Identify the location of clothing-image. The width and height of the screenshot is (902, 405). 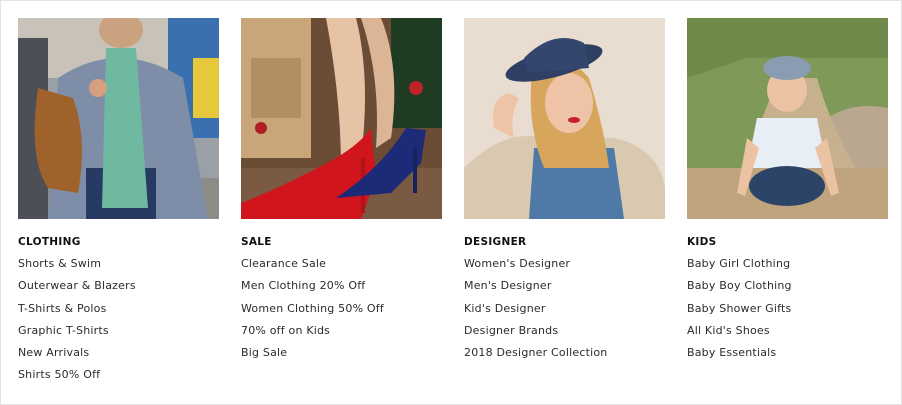
(118, 118).